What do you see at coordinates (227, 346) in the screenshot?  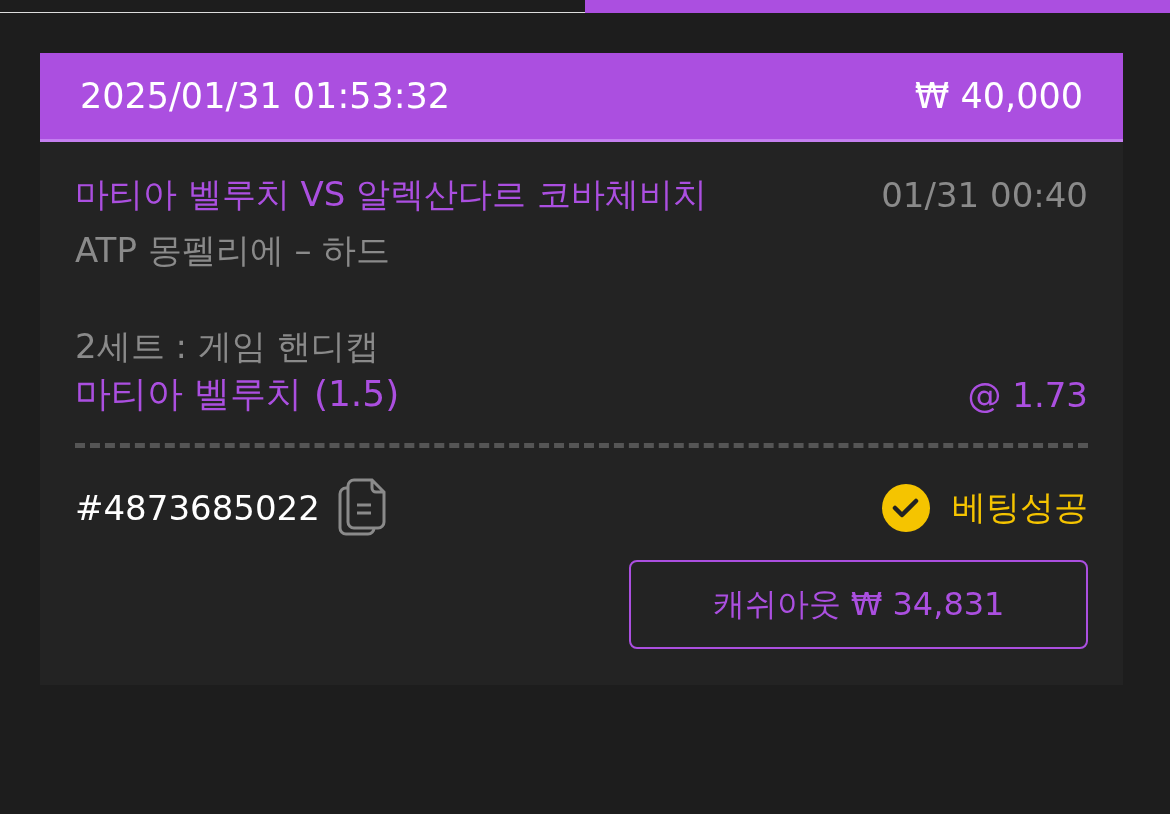 I see `market-name: 2세트 : 게임 핸디캡` at bounding box center [227, 346].